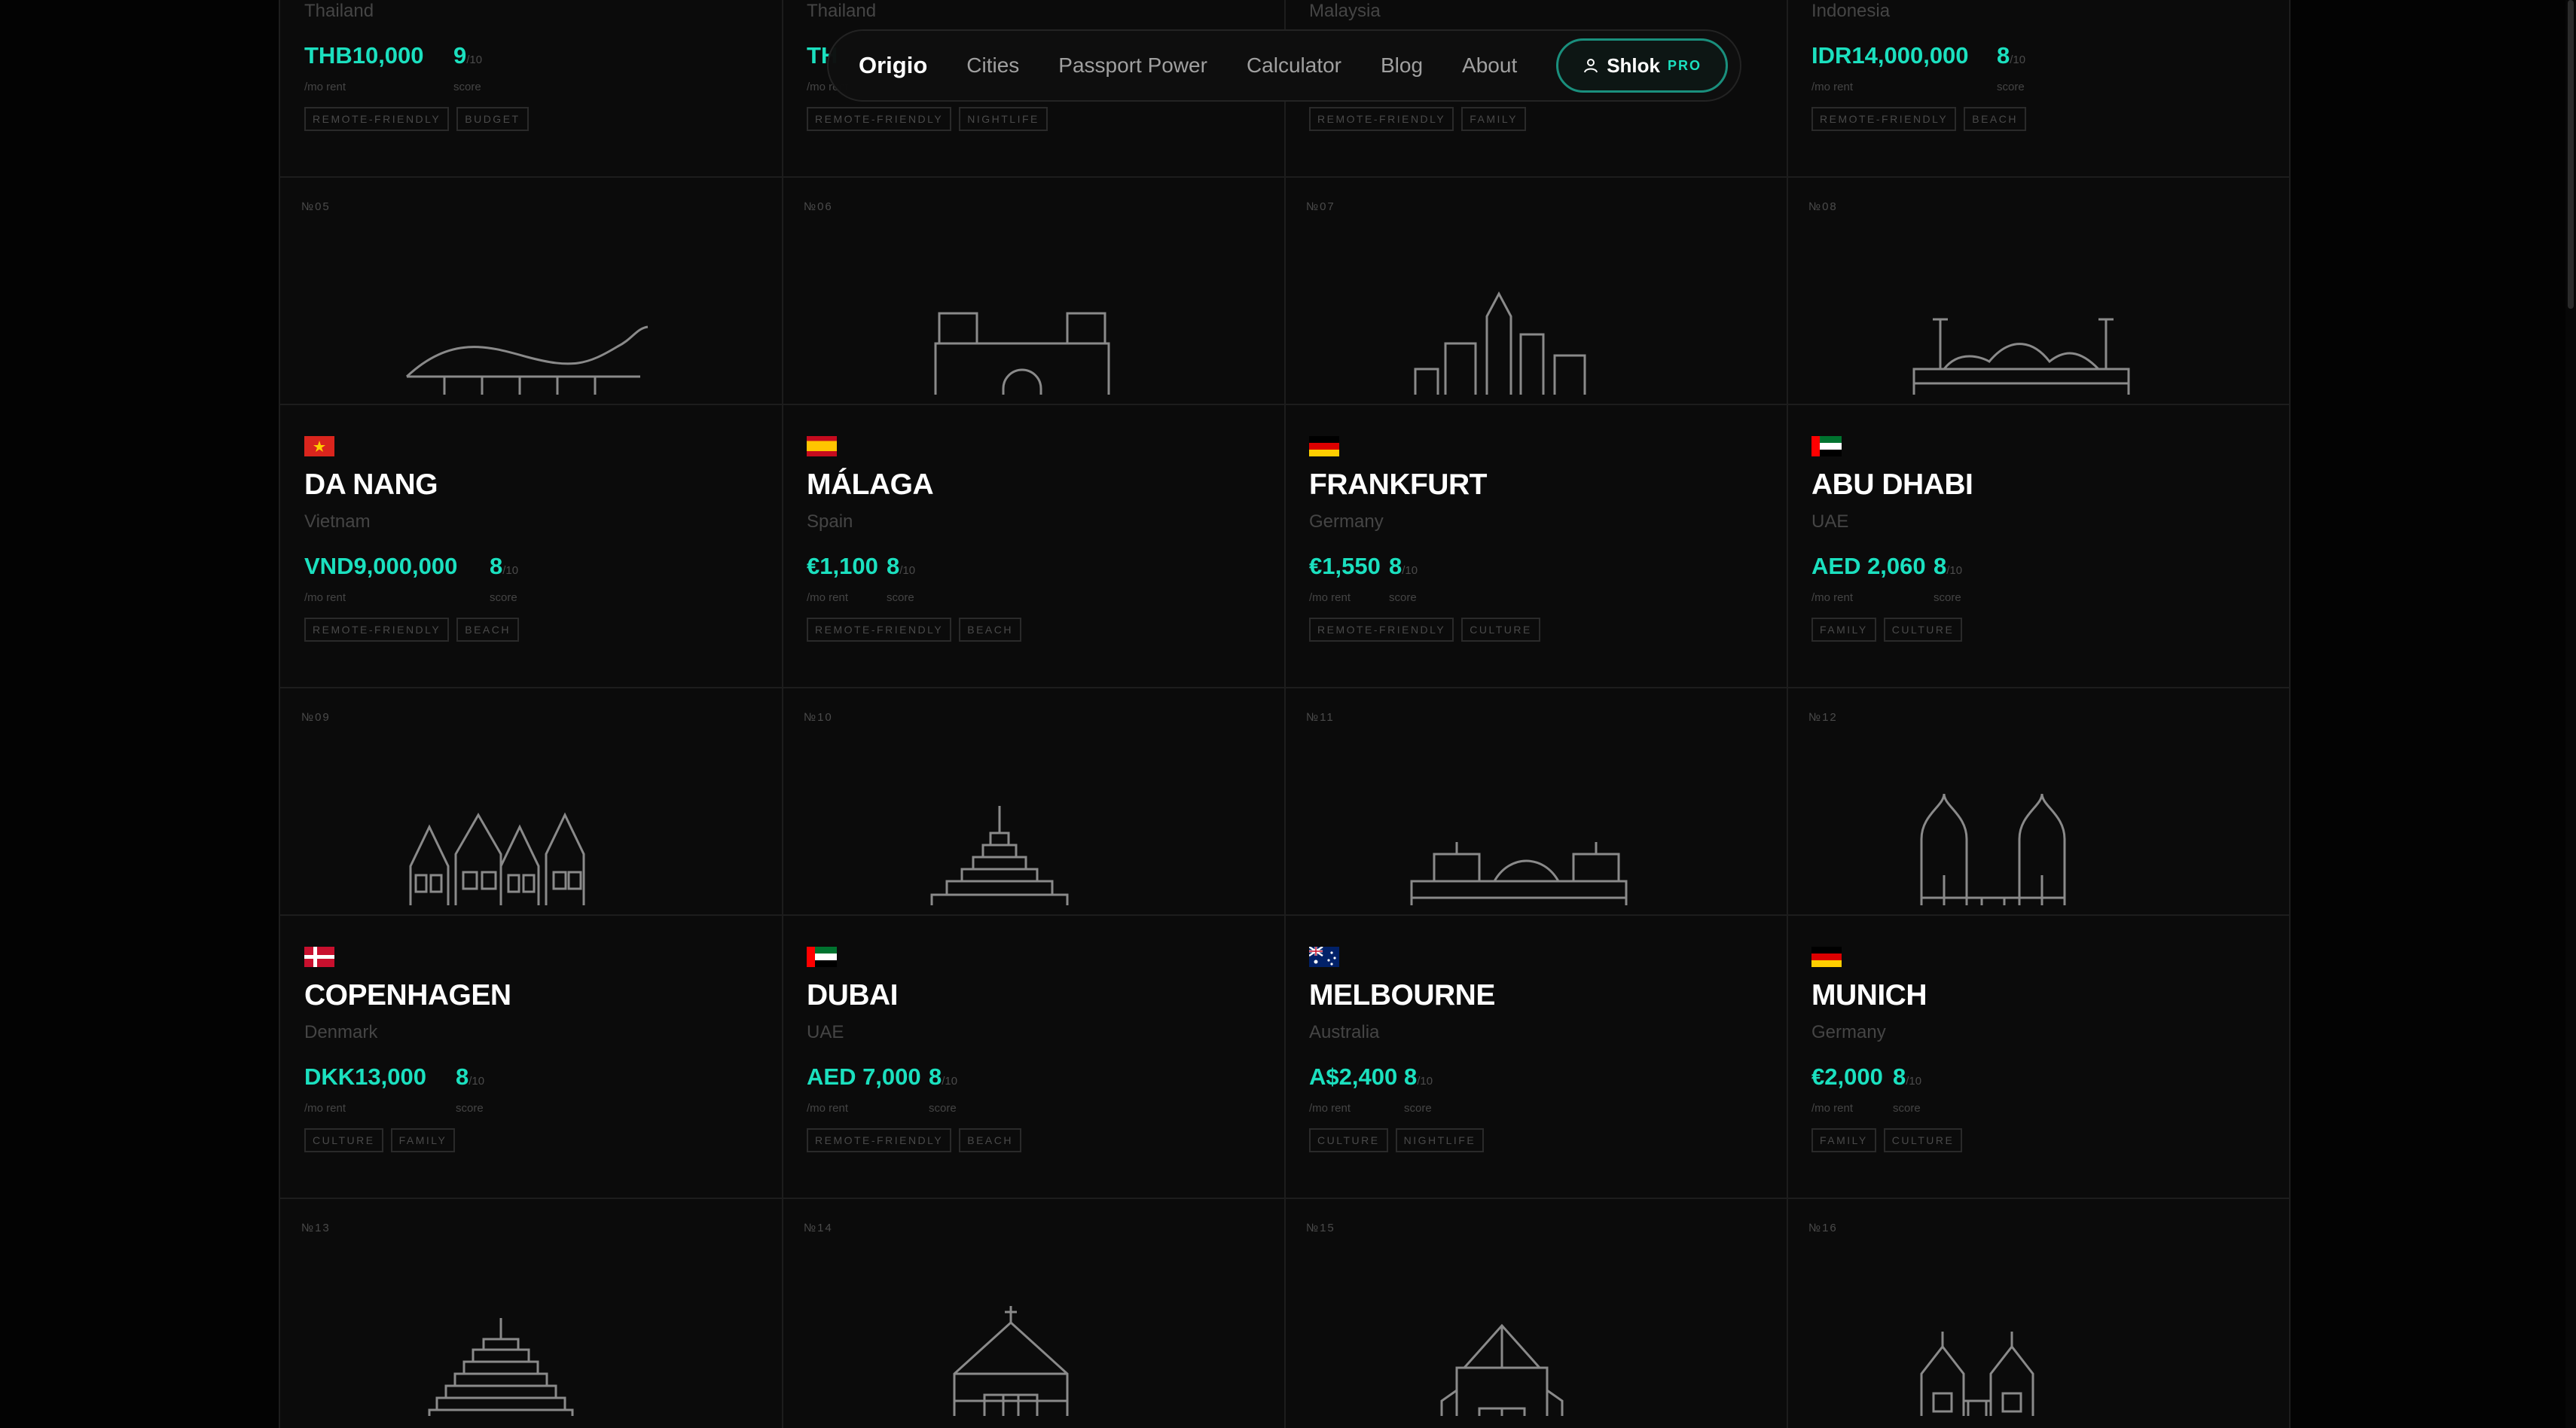 The image size is (2576, 1428). I want to click on card-number: №16, so click(1823, 1228).